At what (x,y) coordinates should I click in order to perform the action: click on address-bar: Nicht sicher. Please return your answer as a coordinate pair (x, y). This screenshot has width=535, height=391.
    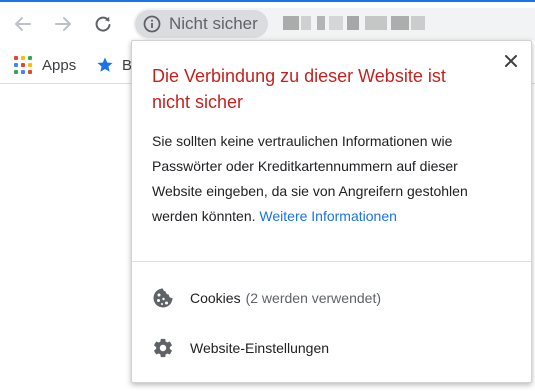
    Looking at the image, I should click on (334, 24).